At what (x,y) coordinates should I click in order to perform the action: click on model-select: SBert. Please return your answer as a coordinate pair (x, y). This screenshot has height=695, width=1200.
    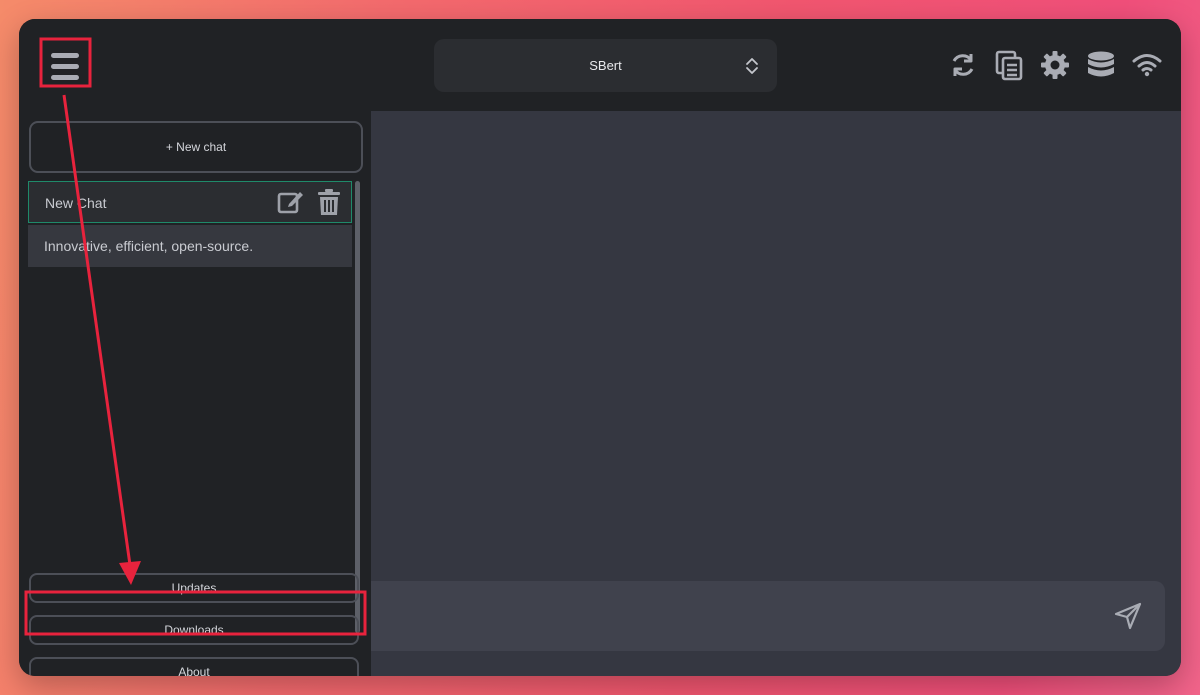
    Looking at the image, I should click on (605, 65).